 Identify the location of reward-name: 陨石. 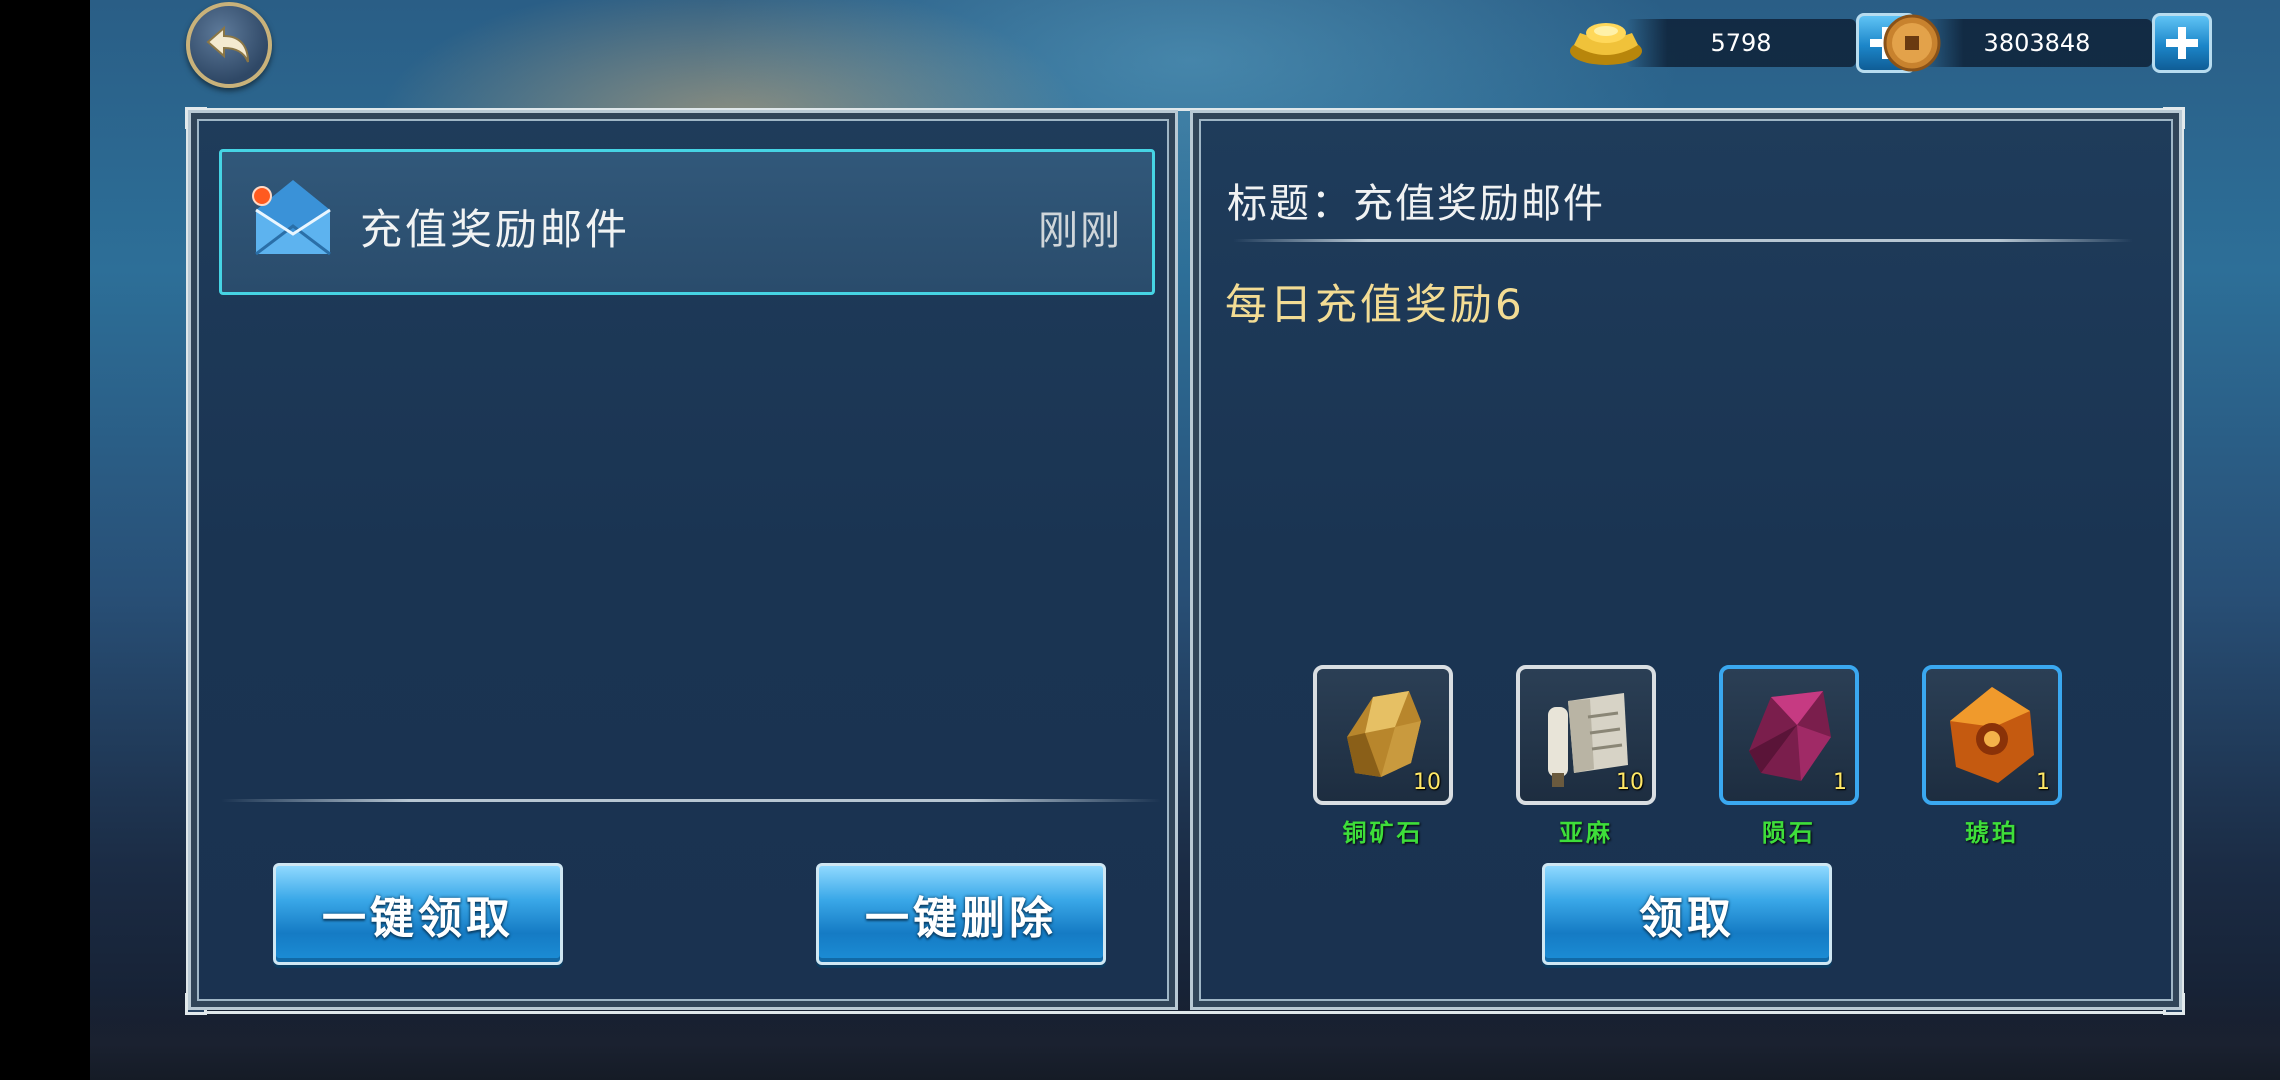
(1789, 833).